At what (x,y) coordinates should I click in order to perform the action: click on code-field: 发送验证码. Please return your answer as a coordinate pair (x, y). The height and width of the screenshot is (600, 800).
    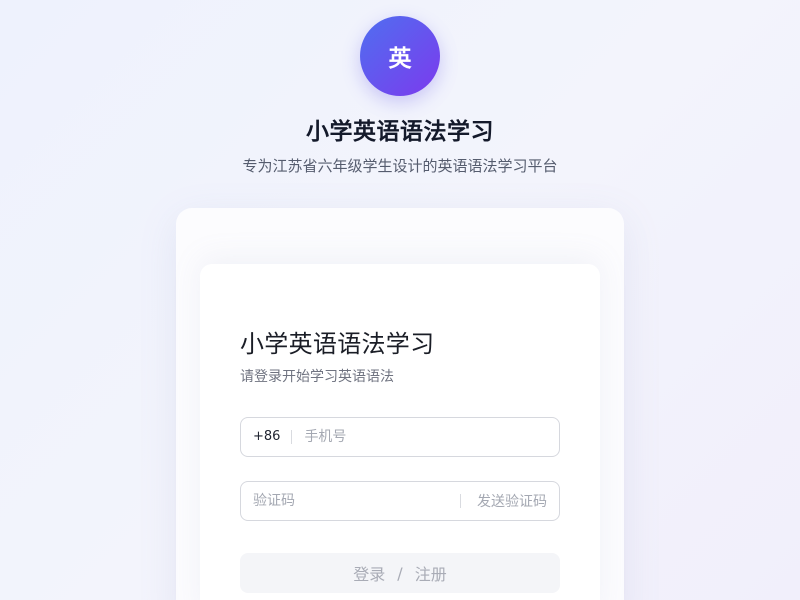
    Looking at the image, I should click on (400, 501).